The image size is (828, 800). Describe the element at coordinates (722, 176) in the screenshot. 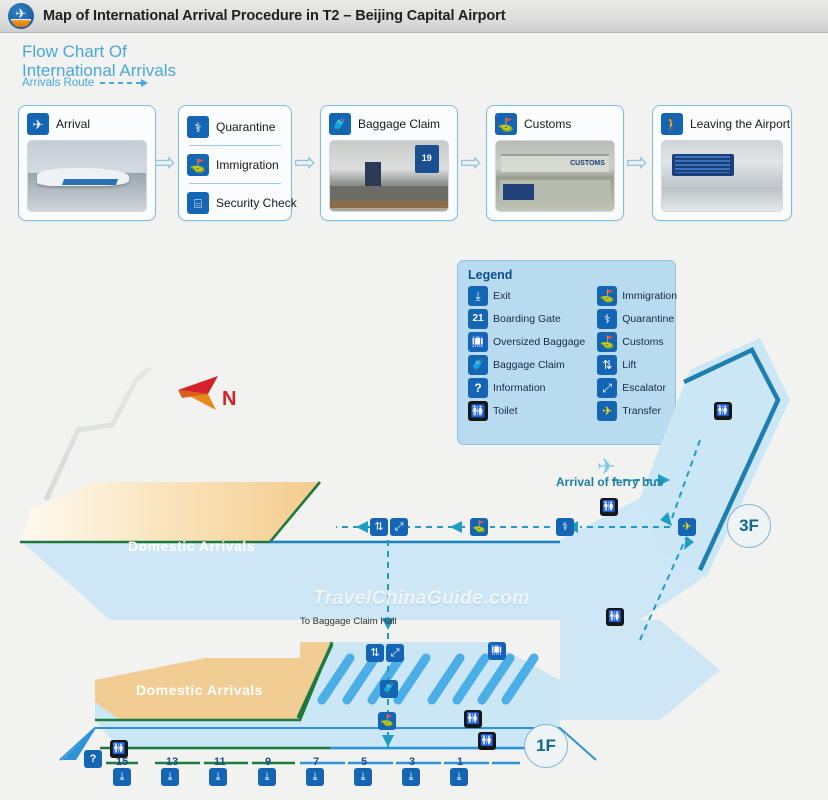

I see `arrivals-hall-photo` at that location.